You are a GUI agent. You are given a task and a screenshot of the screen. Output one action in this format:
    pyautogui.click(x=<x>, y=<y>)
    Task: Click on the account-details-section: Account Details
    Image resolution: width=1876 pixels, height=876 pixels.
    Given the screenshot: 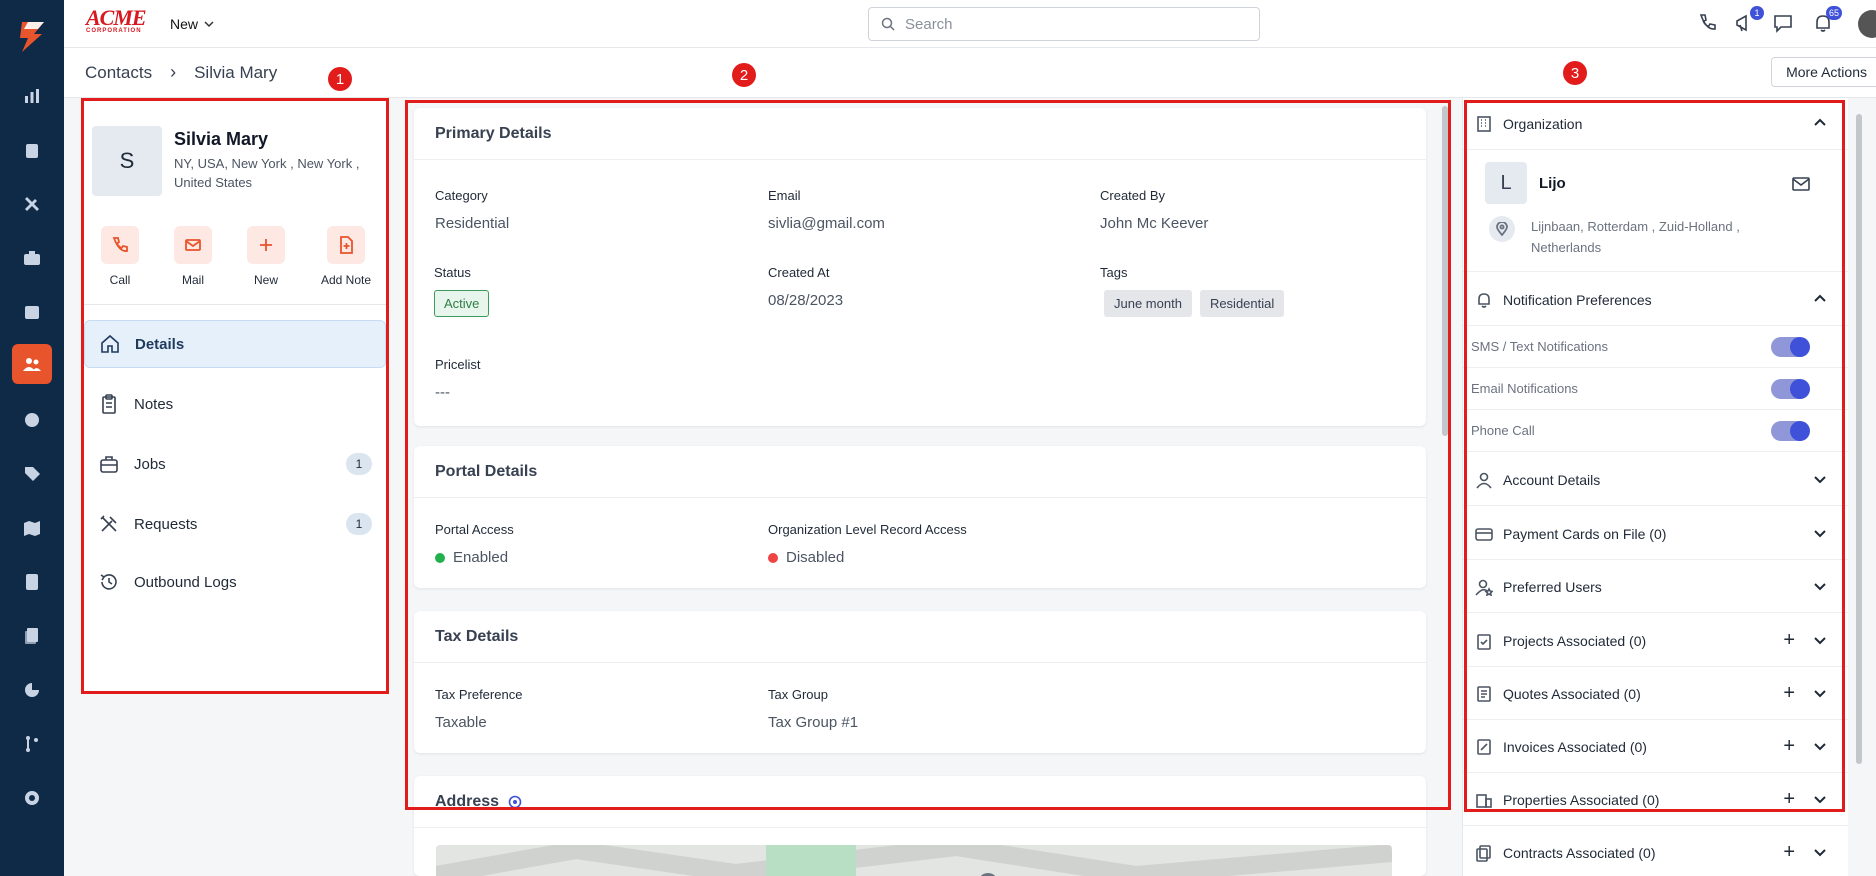 What is the action you would take?
    pyautogui.click(x=1656, y=480)
    